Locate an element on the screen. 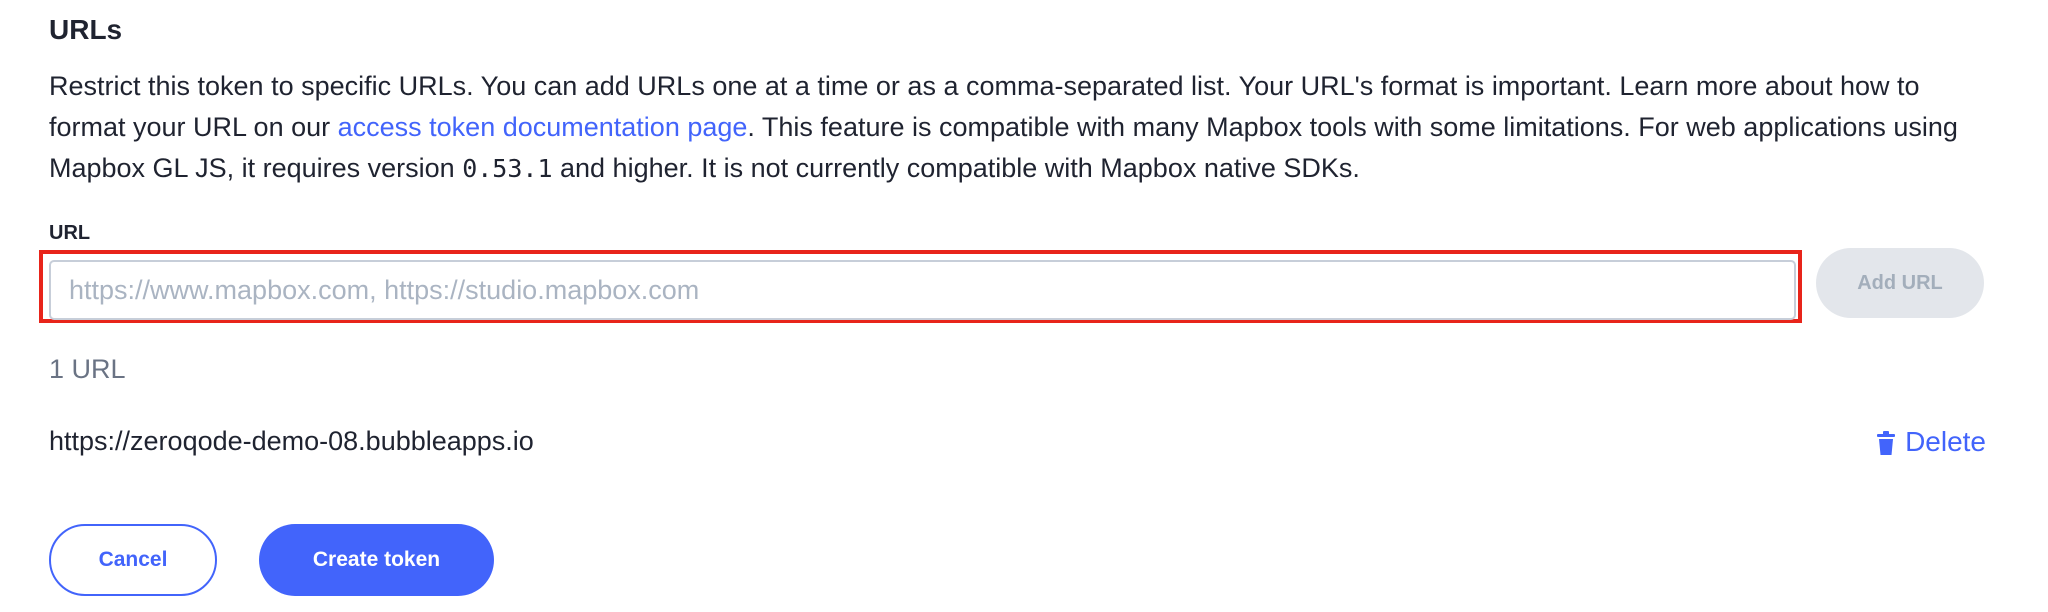  url-count: 1 URL is located at coordinates (87, 369).